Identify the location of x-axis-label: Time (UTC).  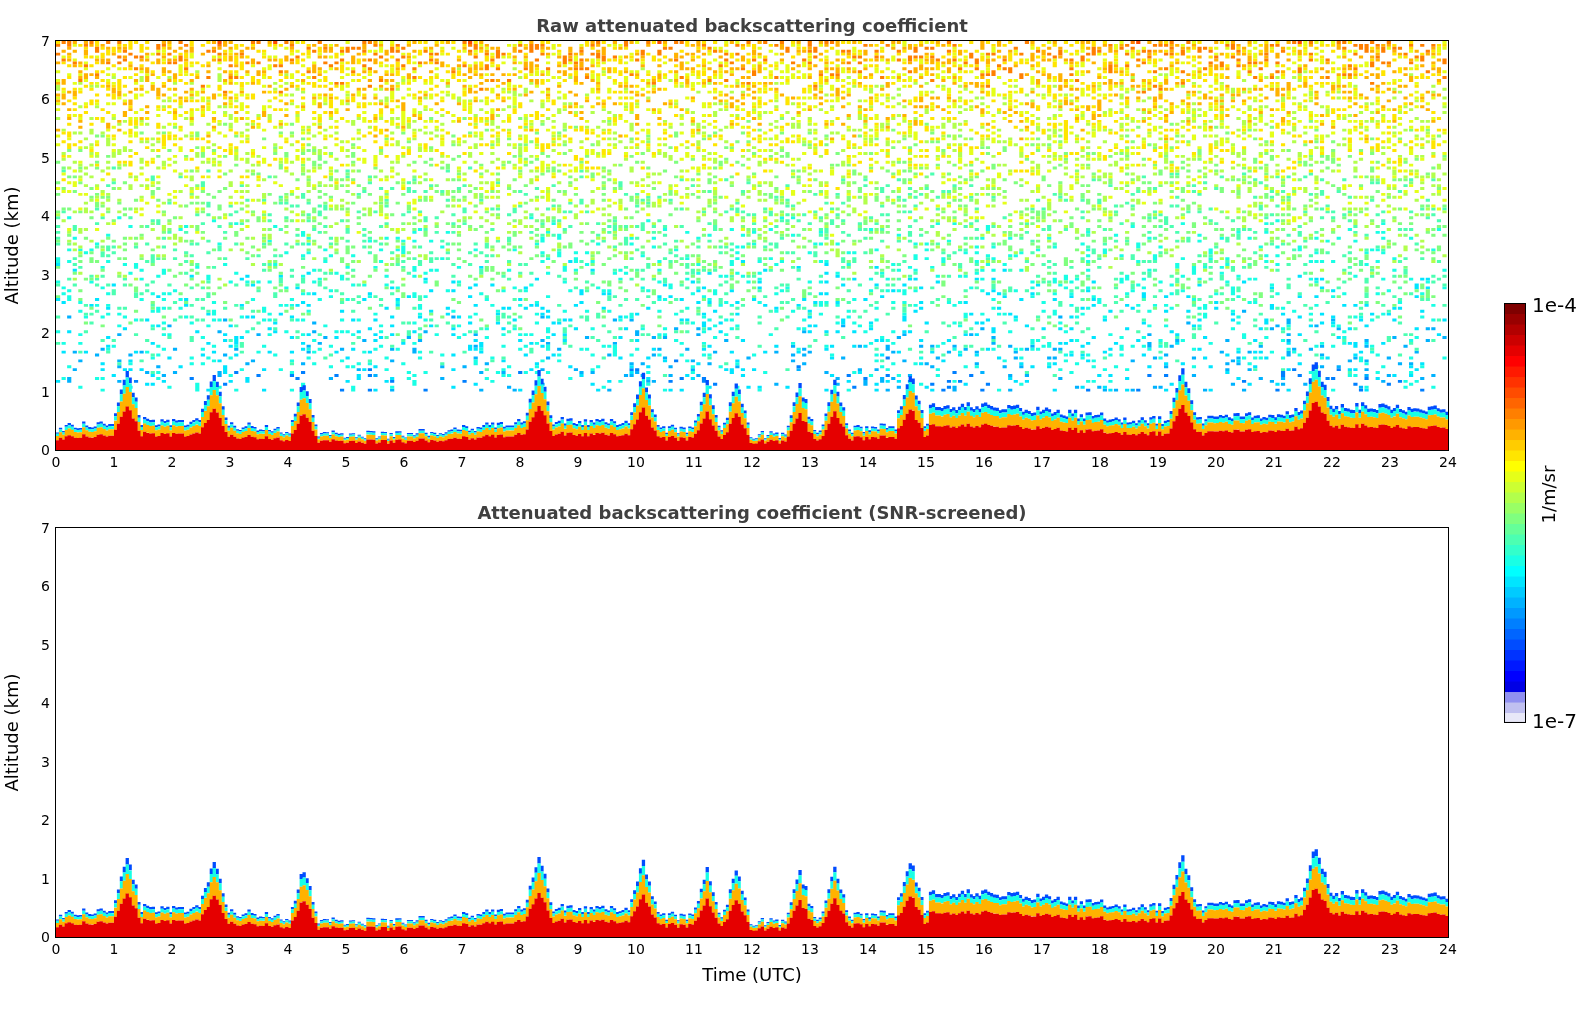
(752, 974).